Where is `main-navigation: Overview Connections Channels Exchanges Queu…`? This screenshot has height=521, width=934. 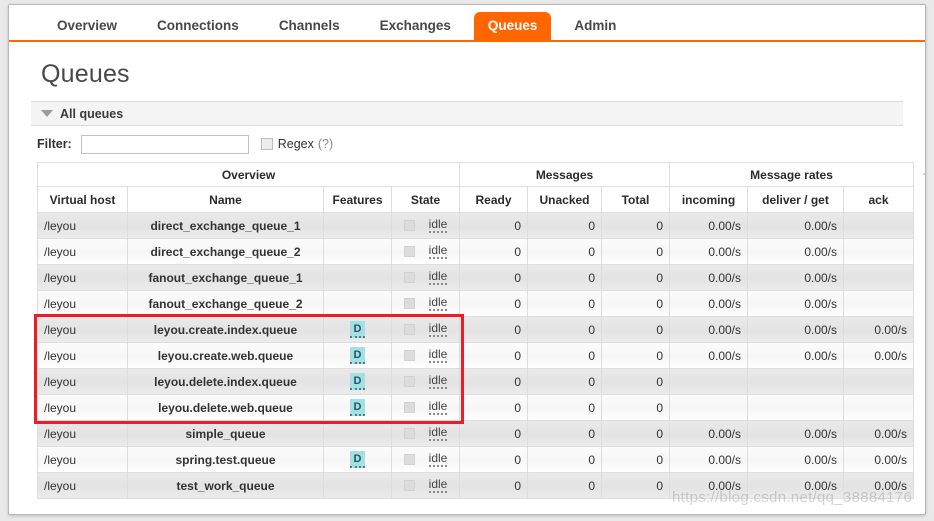 main-navigation: Overview Connections Channels Exchanges Queu… is located at coordinates (467, 23).